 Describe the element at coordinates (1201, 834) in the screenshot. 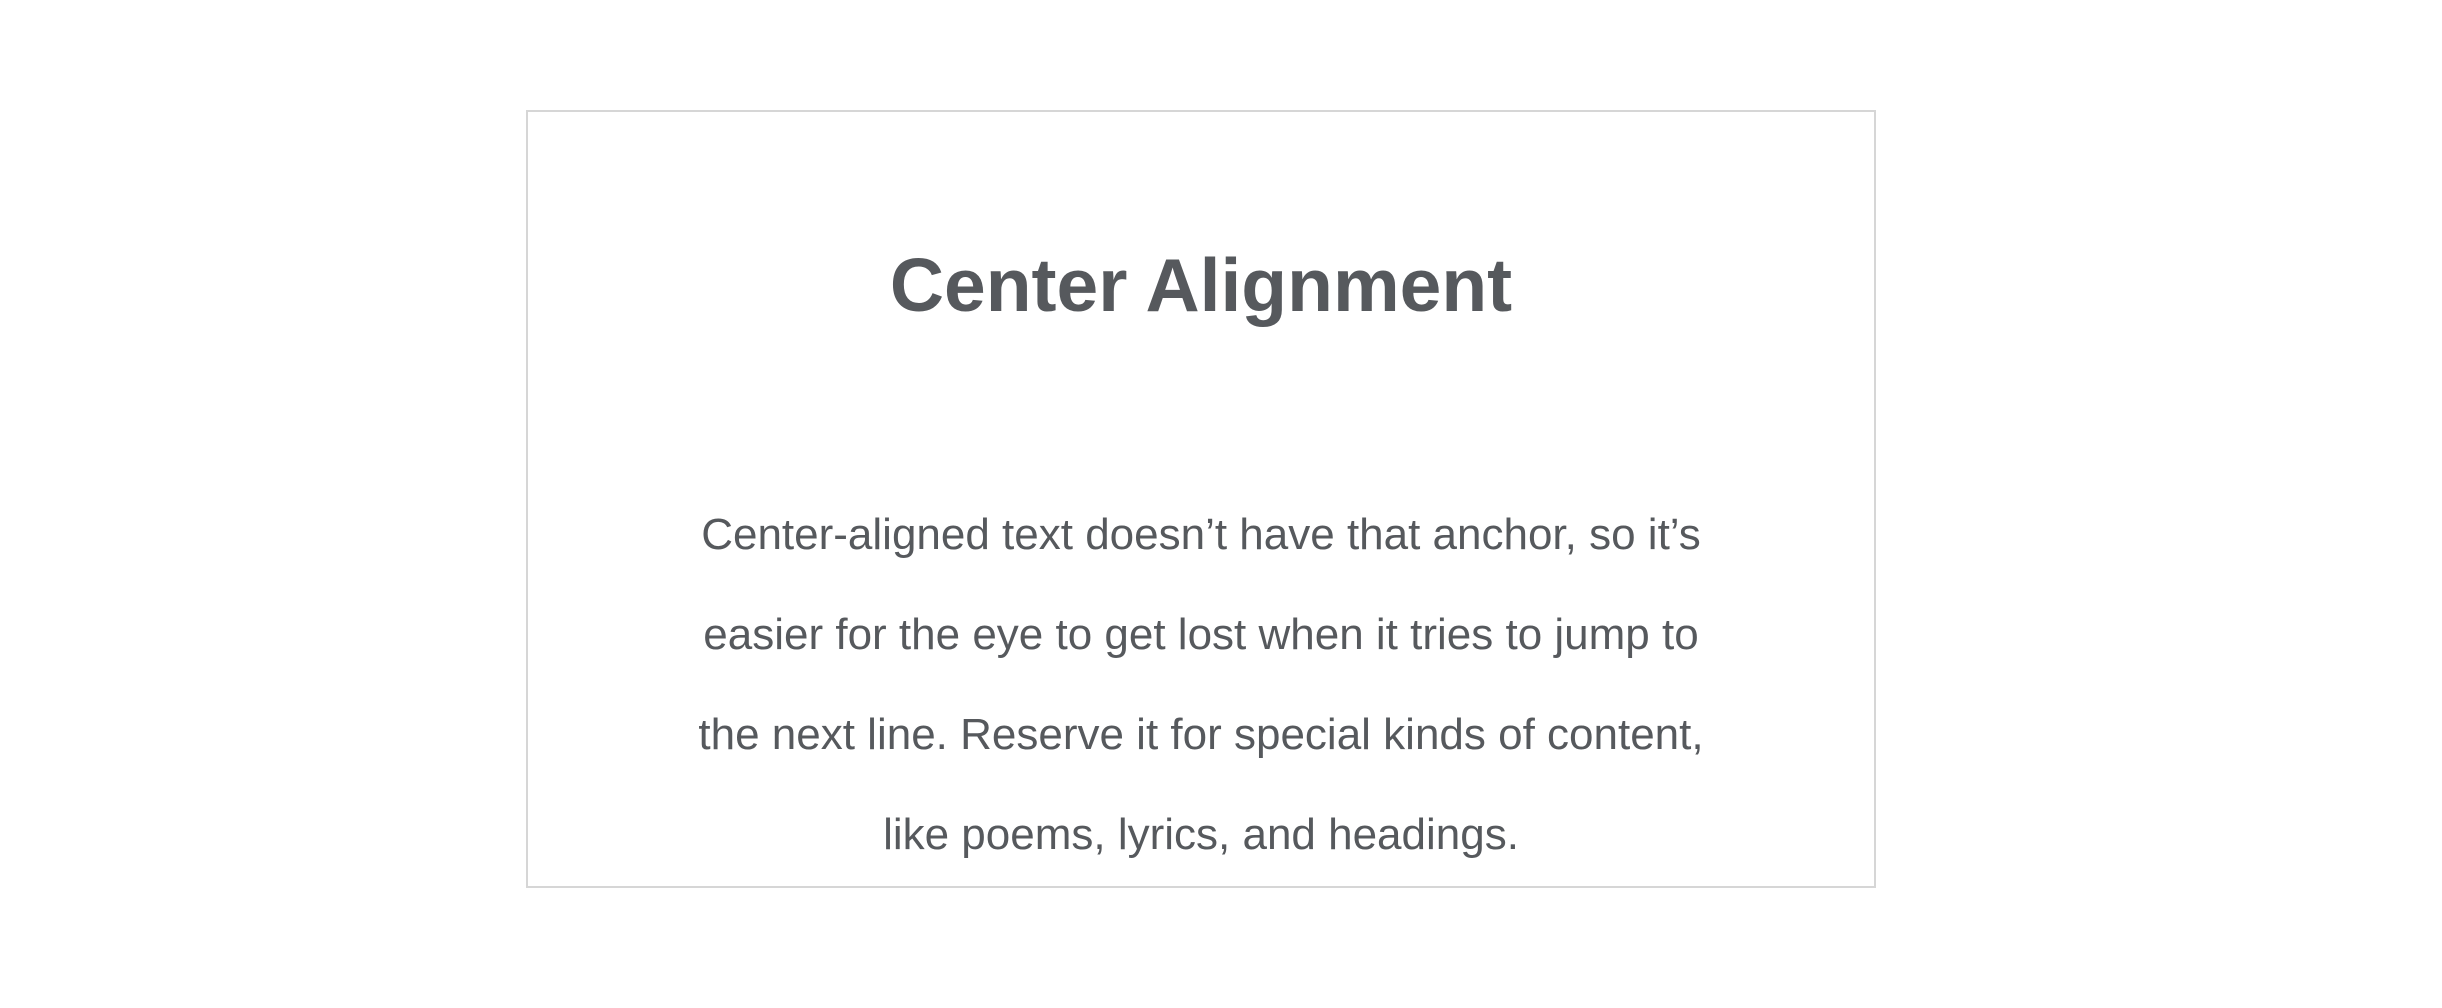

I see `body-line-4: like poems, lyrics, and headings.` at that location.